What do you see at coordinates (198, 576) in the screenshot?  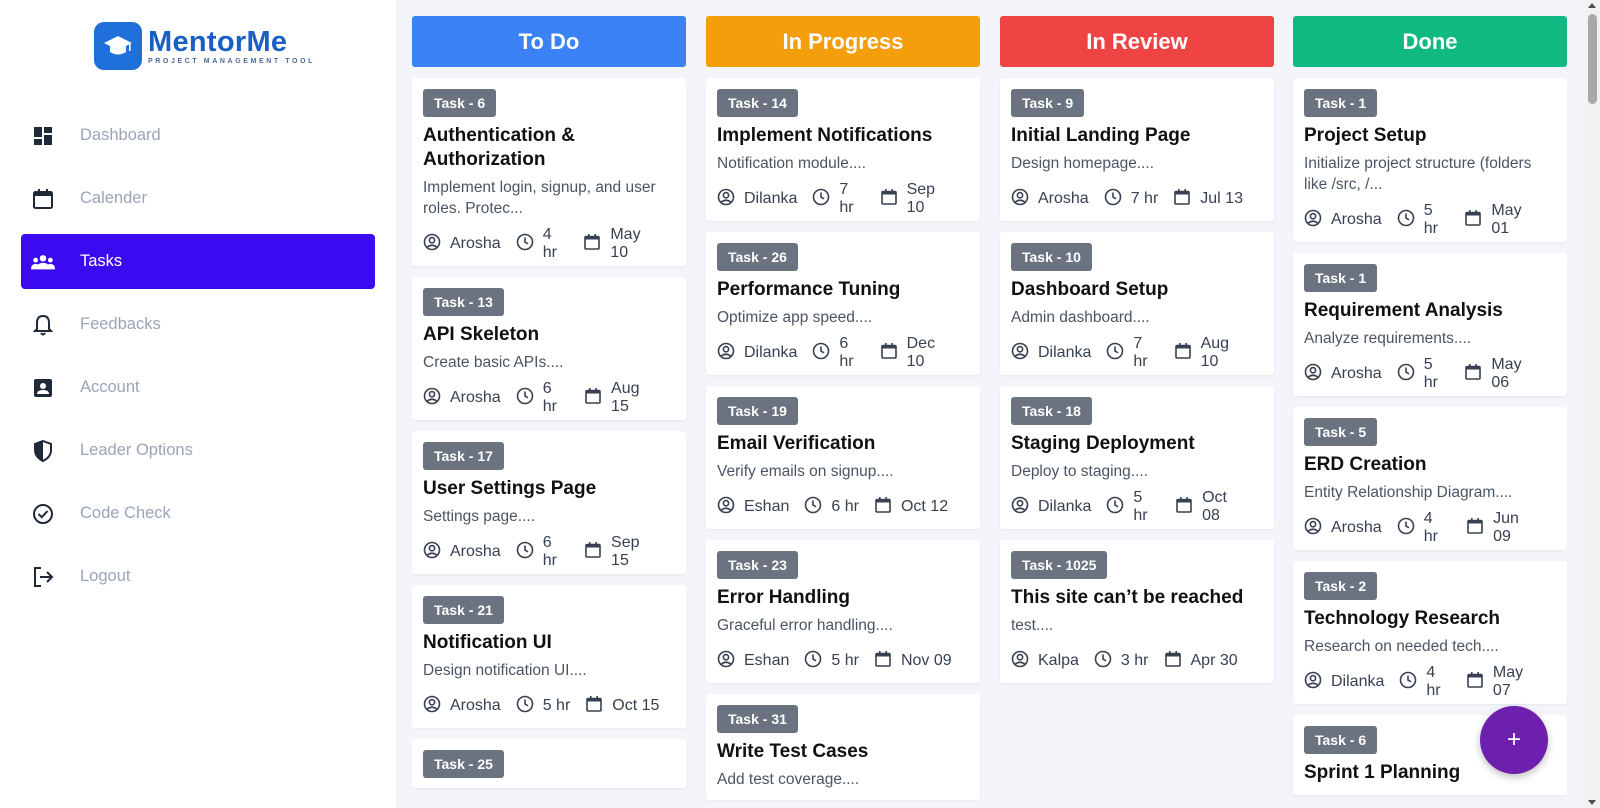 I see `sidebar-item-logout: Logout` at bounding box center [198, 576].